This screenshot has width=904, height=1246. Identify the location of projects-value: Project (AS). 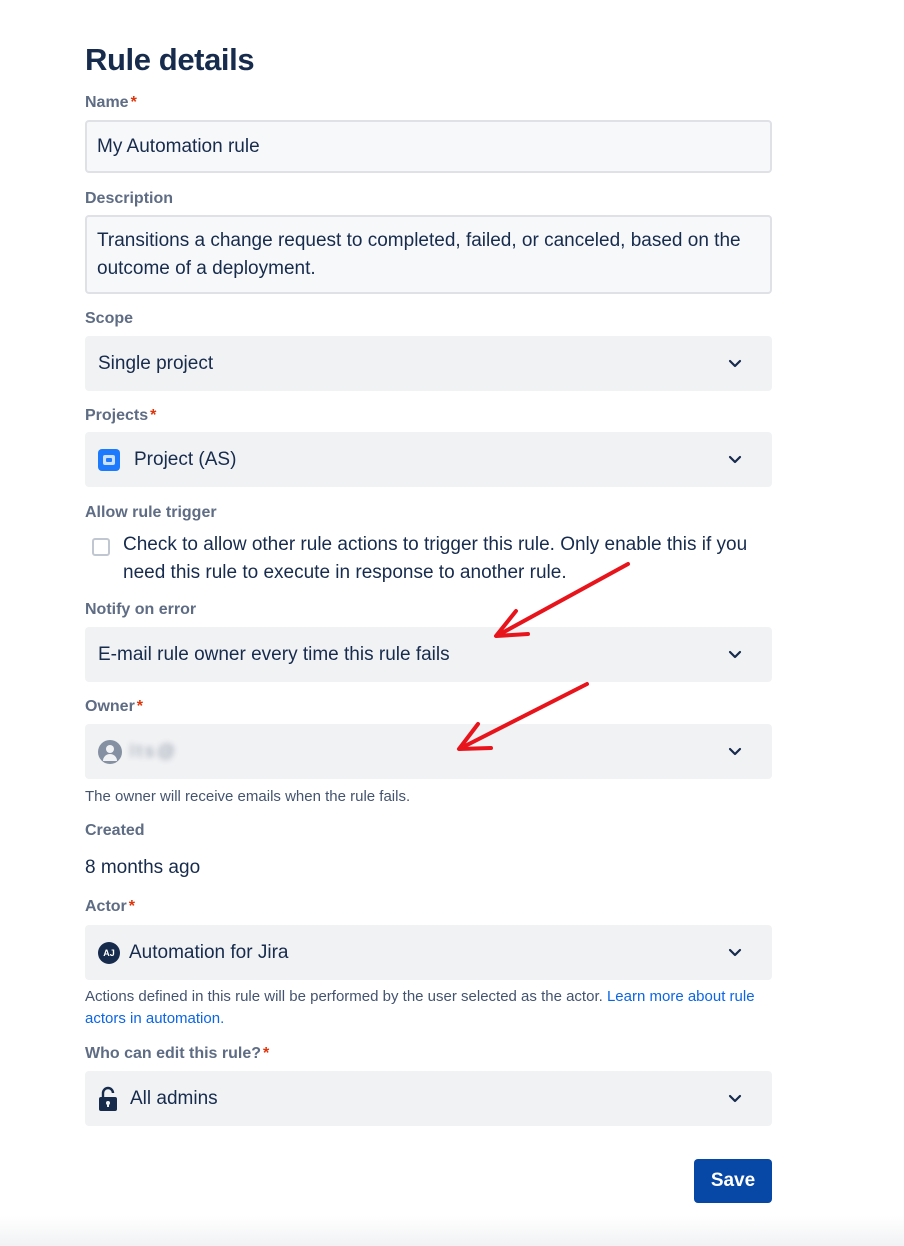
(185, 459).